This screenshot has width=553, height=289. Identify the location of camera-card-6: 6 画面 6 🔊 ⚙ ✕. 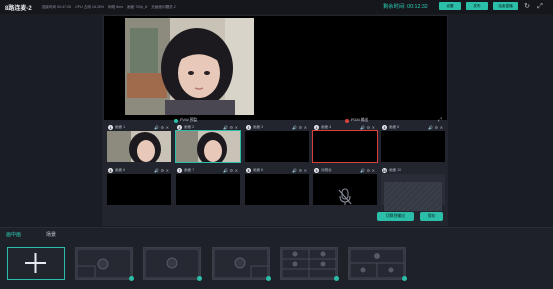
(139, 186).